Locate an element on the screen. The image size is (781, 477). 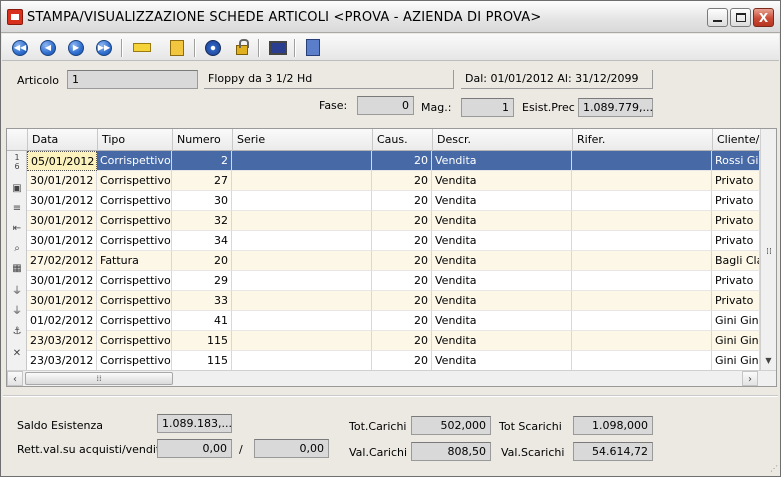
scroll-left-button: ‹ is located at coordinates (15, 378).